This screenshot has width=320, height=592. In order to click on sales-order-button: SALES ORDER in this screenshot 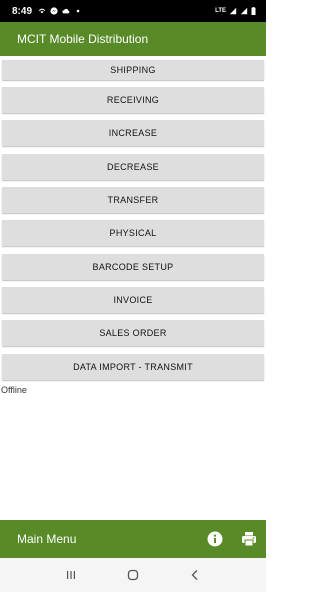, I will do `click(133, 333)`.